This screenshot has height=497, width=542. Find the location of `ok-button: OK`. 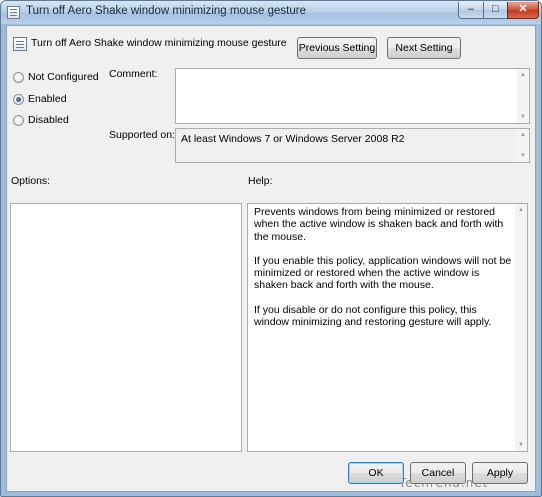

ok-button: OK is located at coordinates (376, 473).